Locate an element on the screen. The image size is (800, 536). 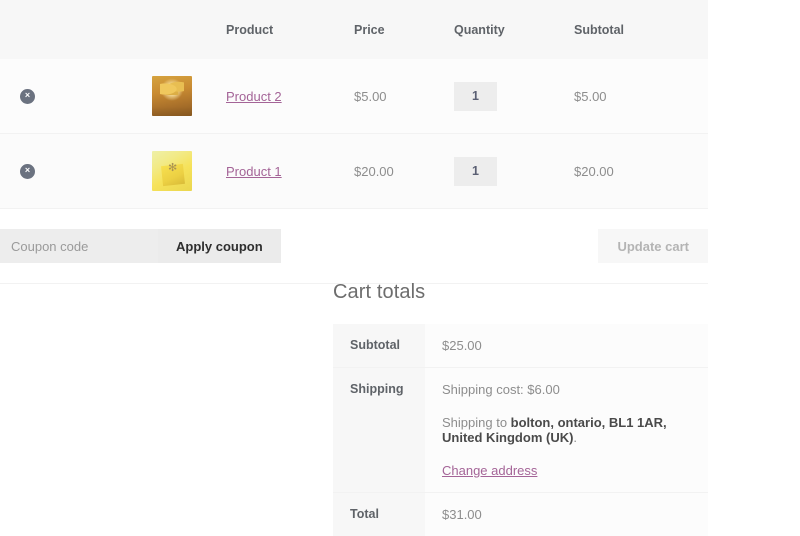
cell-price: $20.00 is located at coordinates (404, 171).